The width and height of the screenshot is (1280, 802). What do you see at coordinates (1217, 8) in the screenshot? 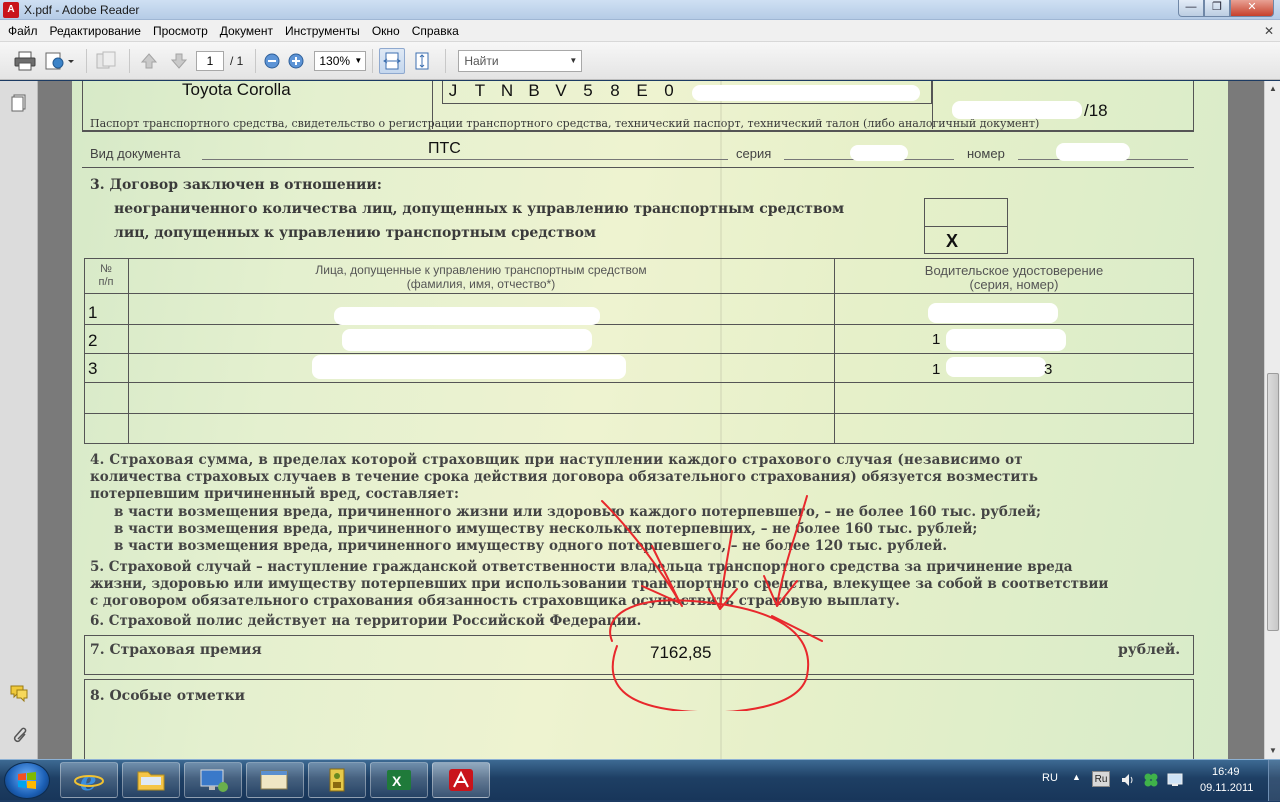
I see `maximize-button: ❐` at bounding box center [1217, 8].